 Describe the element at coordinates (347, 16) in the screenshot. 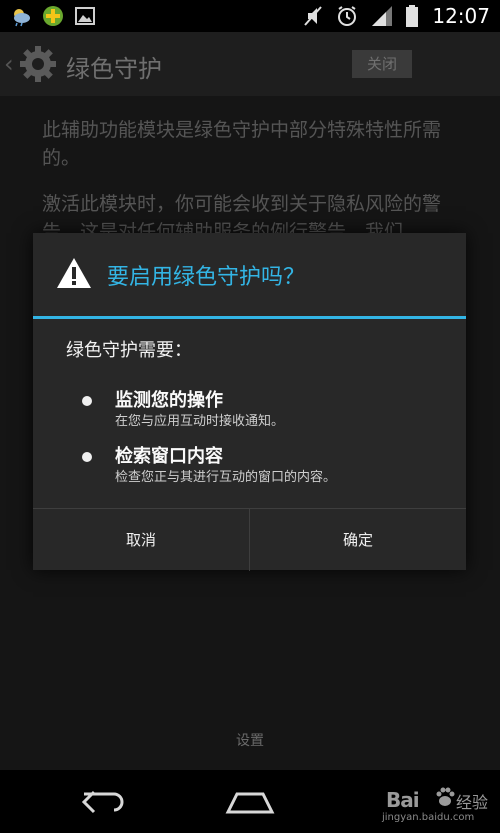

I see `alarm-icon` at that location.